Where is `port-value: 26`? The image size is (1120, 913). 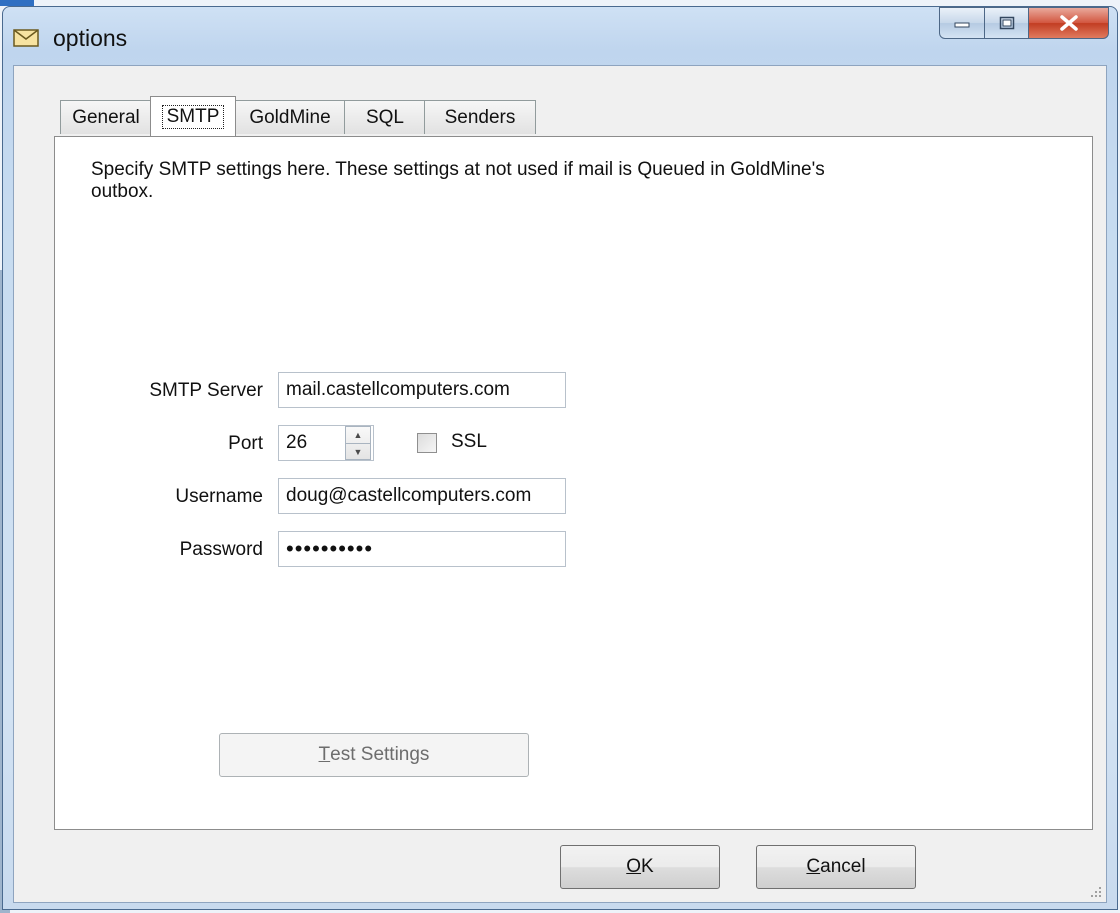
port-value: 26 is located at coordinates (297, 442).